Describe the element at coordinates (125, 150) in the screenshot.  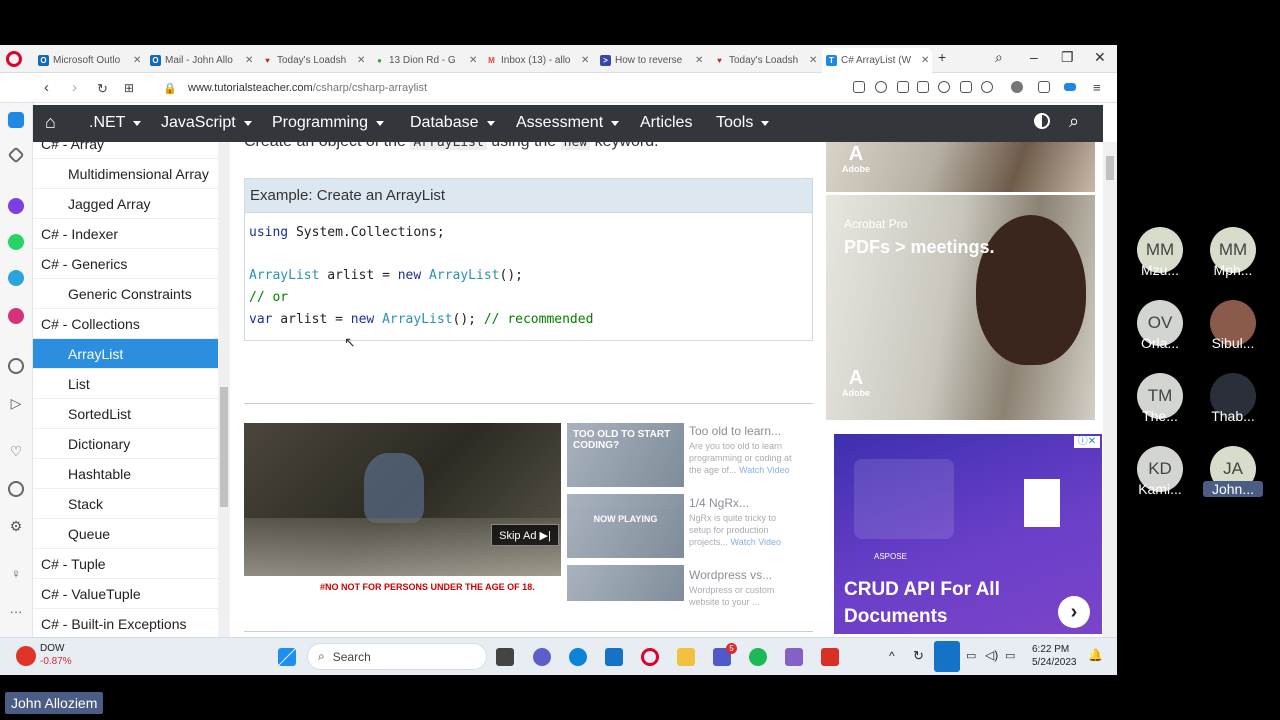
I see `left-menu-item: C# - Array` at that location.